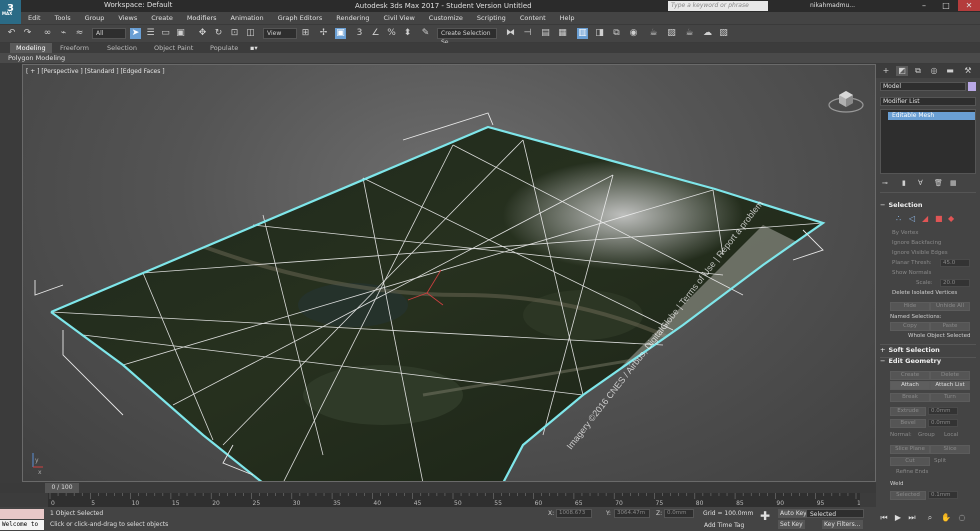 Image resolution: width=980 pixels, height=531 pixels. Describe the element at coordinates (885, 183) in the screenshot. I see `pin-stack-icon: ⊸` at that location.